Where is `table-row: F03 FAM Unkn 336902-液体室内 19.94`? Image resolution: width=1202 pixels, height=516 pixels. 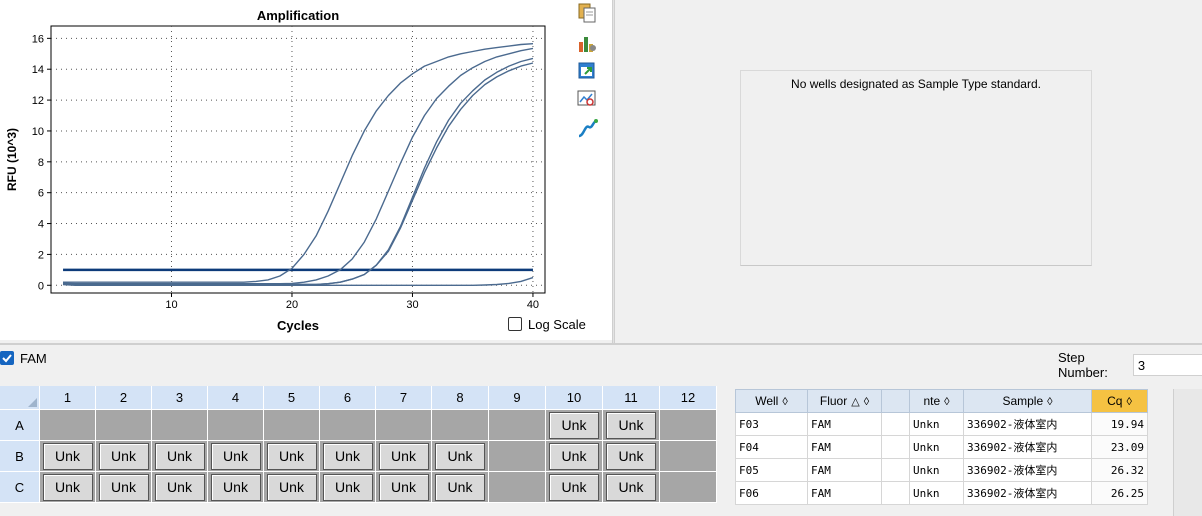 table-row: F03 FAM Unkn 336902-液体室内 19.94 is located at coordinates (941, 424).